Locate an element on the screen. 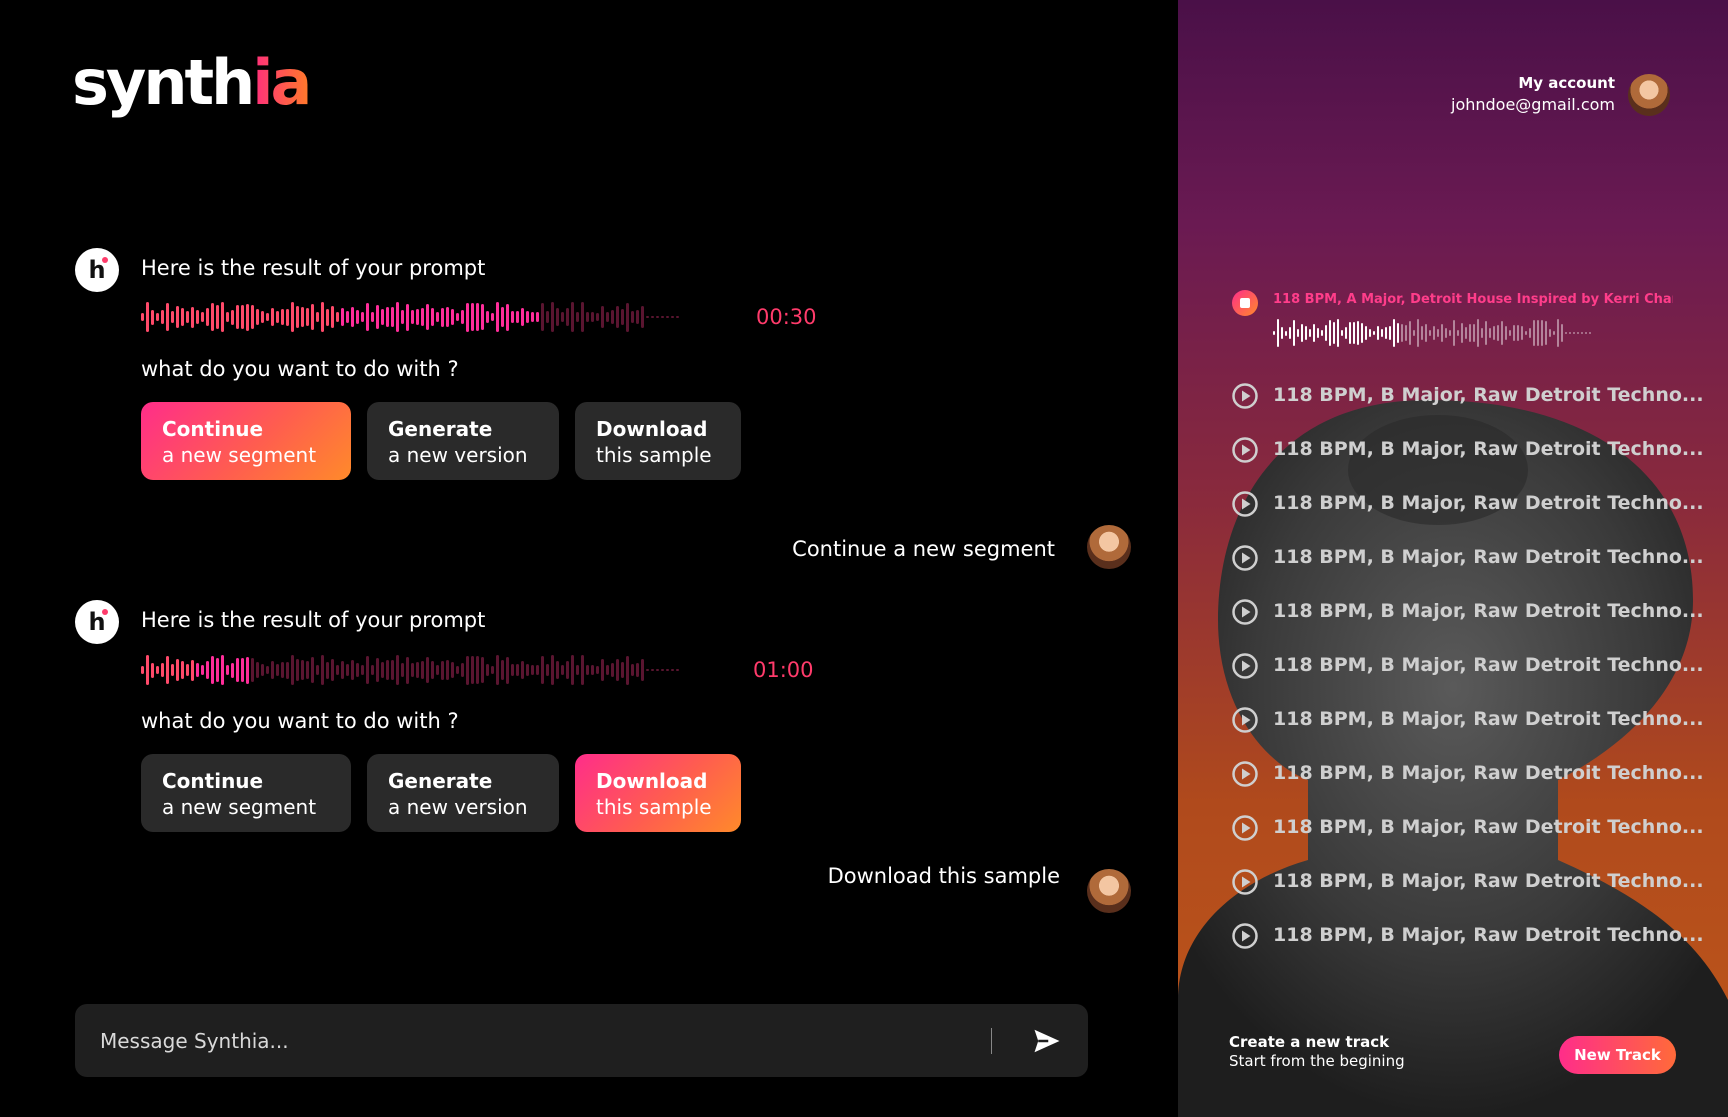 The width and height of the screenshot is (1728, 1117). audio-duration: 01:00 is located at coordinates (783, 670).